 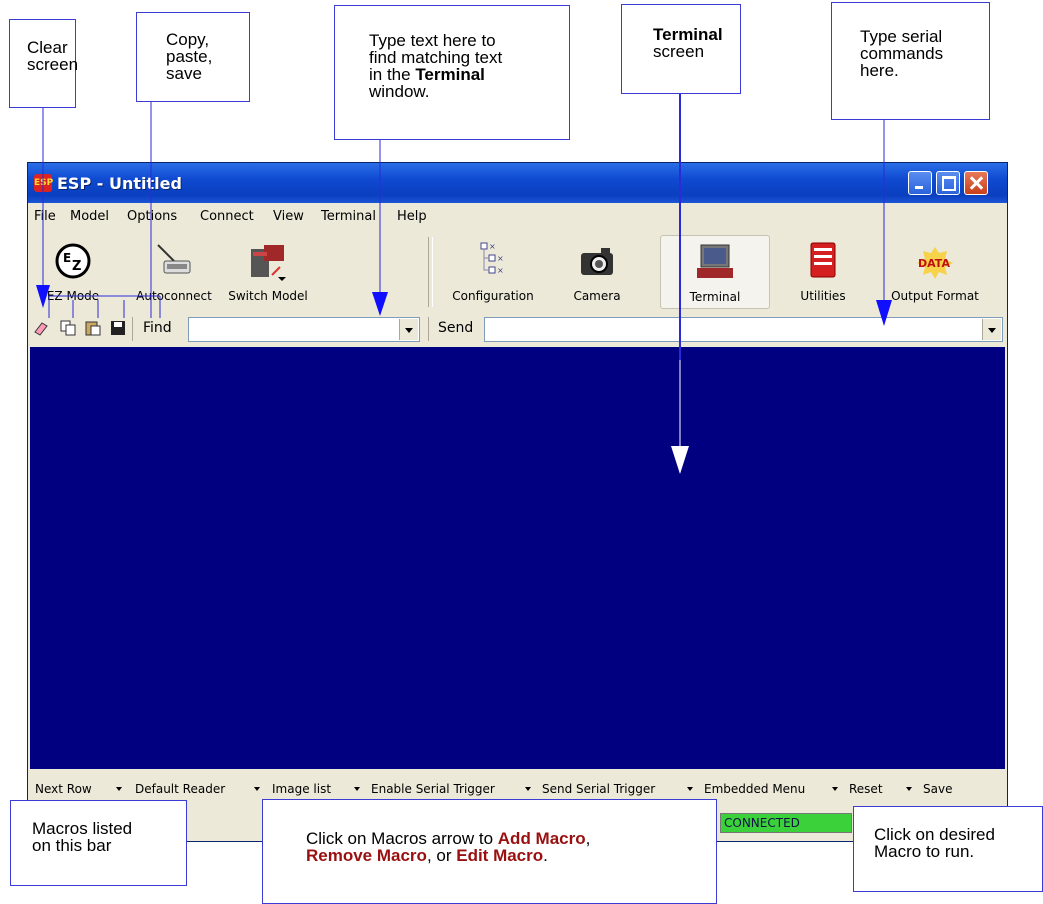 What do you see at coordinates (924, 851) in the screenshot?
I see `callout-line: Macro to run.` at bounding box center [924, 851].